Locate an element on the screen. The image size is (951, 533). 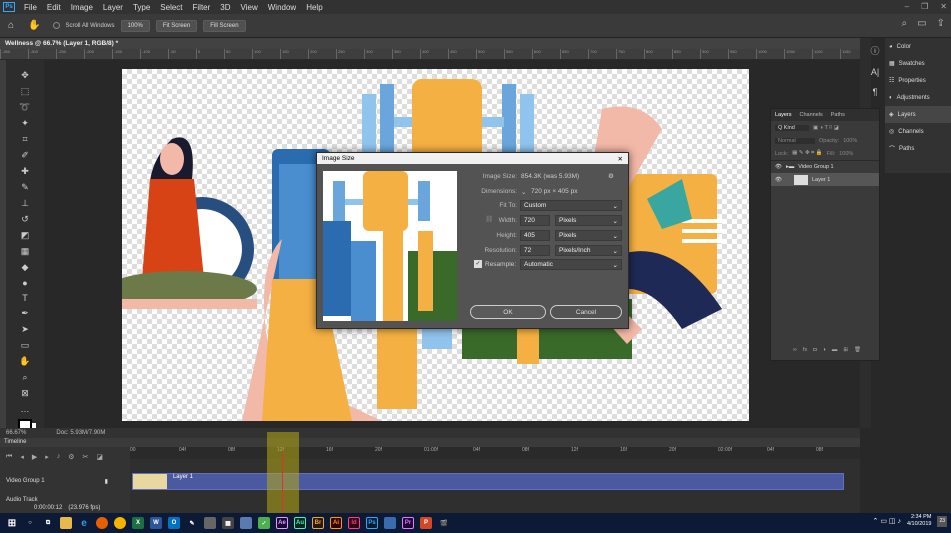
photoshop-logo-icon: Ps is located at coordinates (9, 7).